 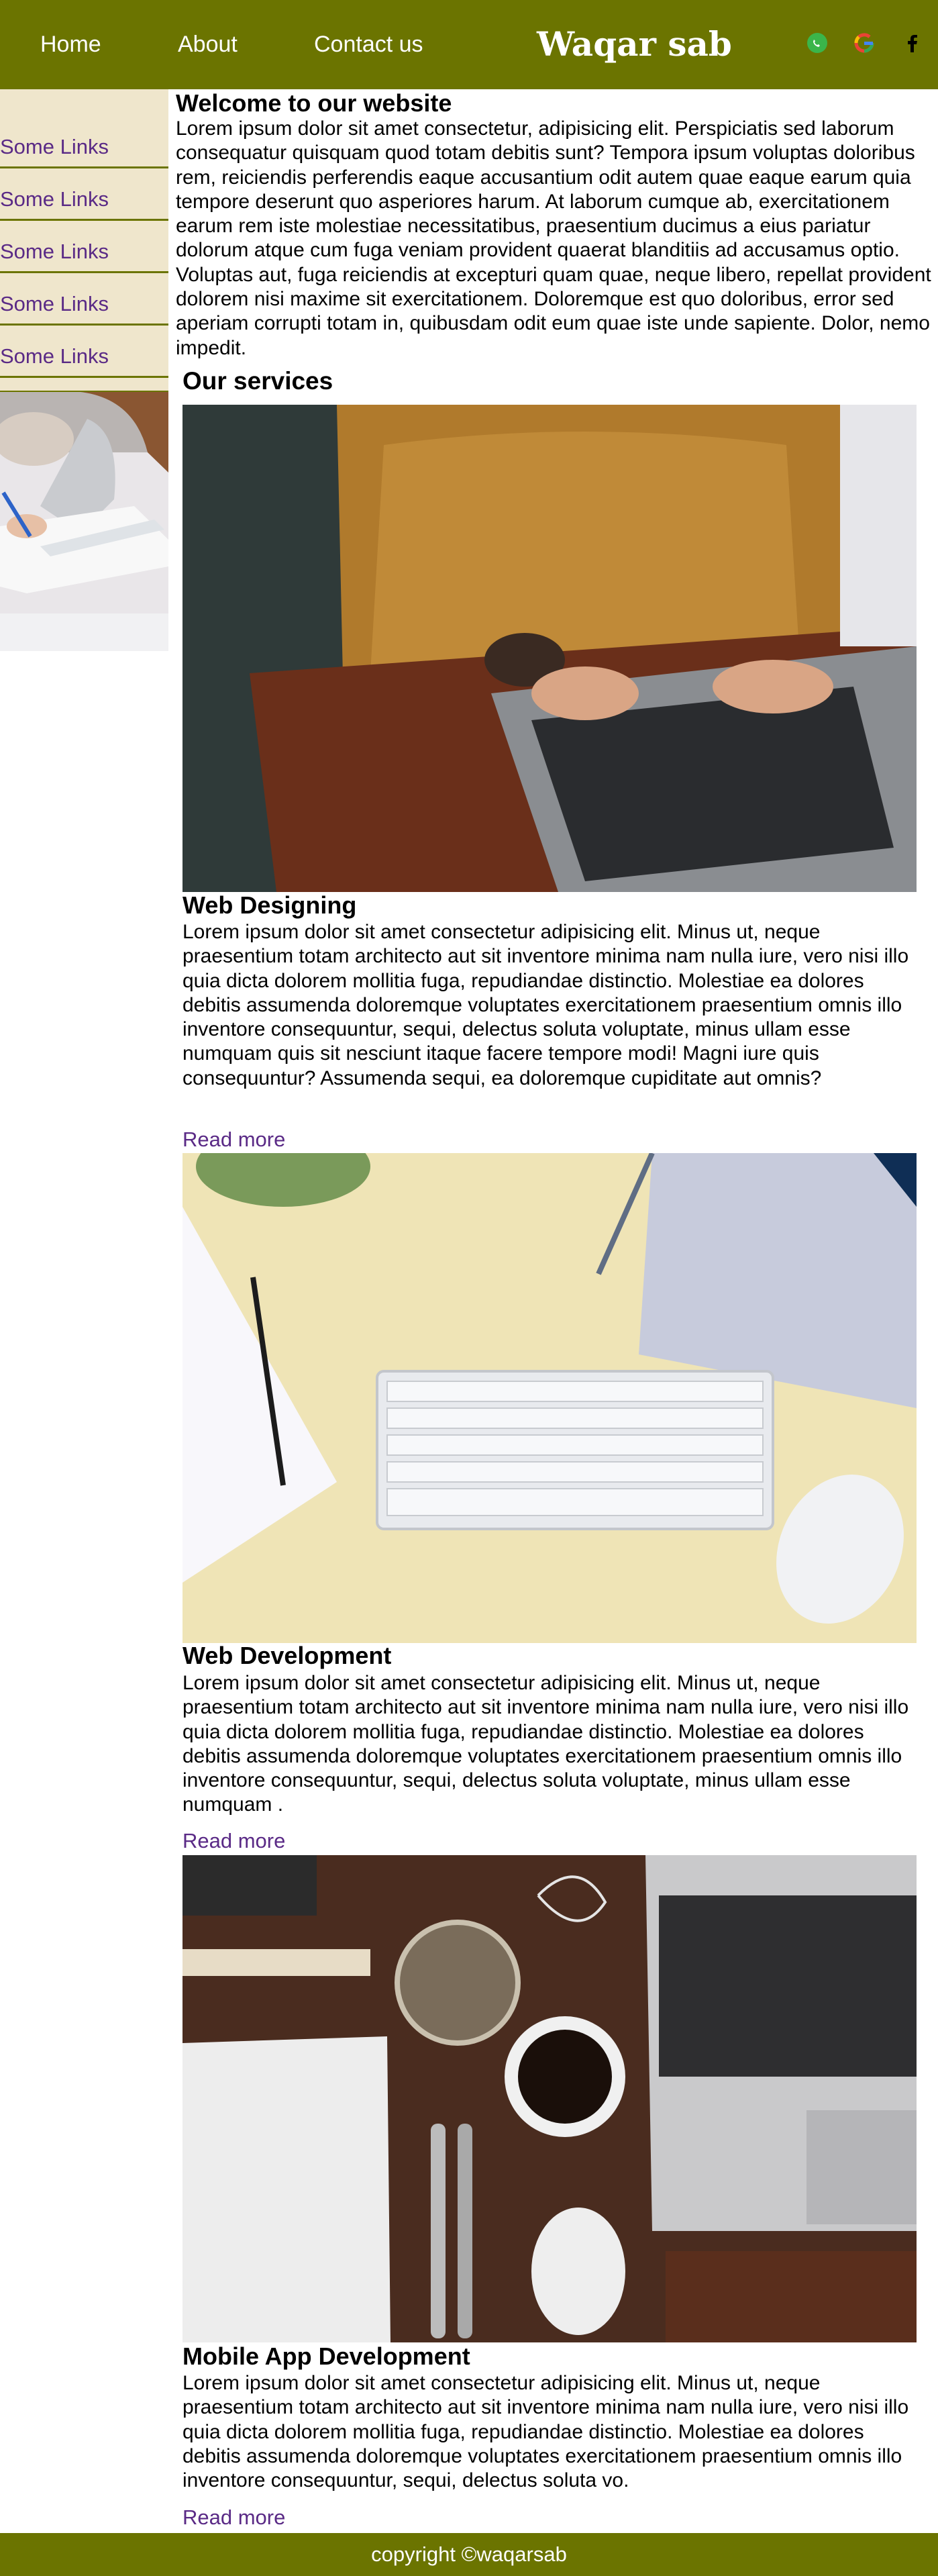 What do you see at coordinates (469, 44) in the screenshot?
I see `site-header: Home About Contact us Waqar sab` at bounding box center [469, 44].